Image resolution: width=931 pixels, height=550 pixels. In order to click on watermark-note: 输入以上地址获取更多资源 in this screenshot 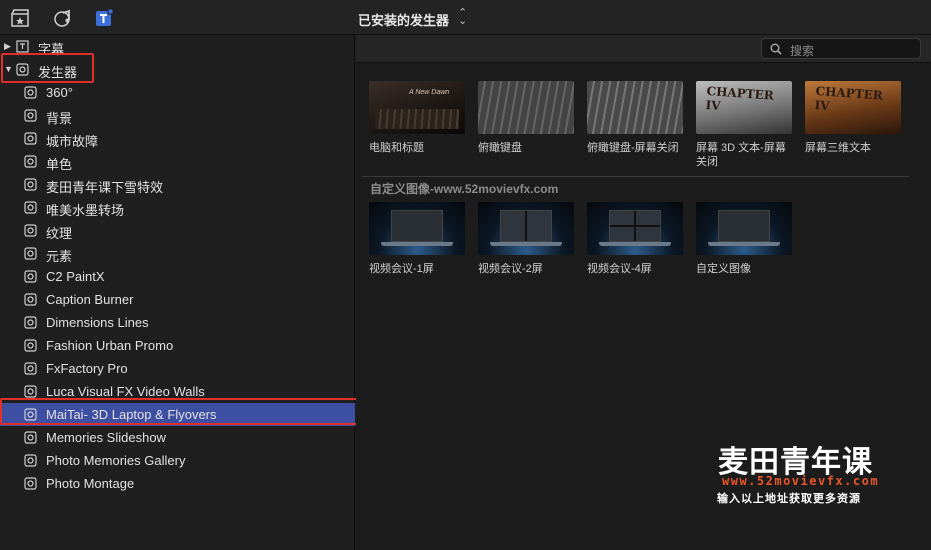, I will do `click(789, 499)`.